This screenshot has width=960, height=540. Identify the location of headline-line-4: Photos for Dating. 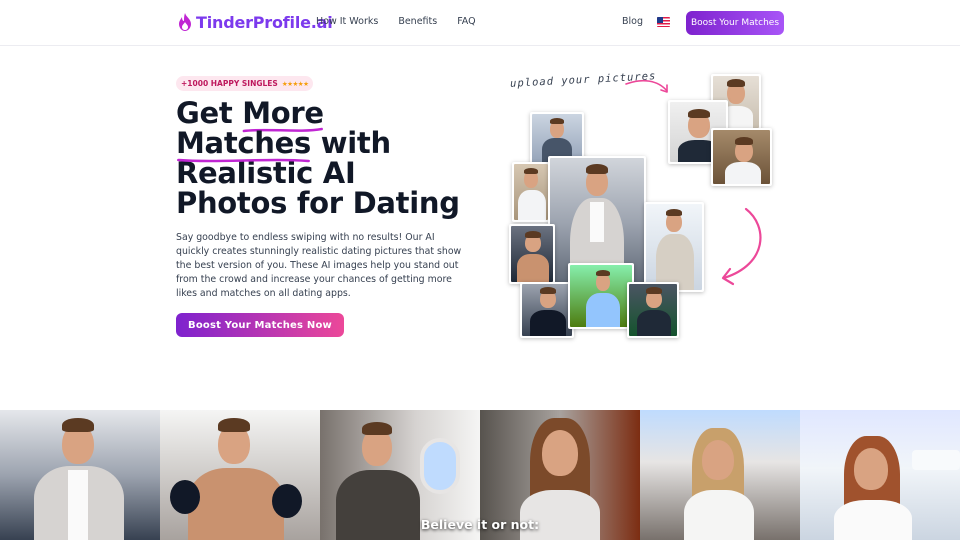
(318, 203).